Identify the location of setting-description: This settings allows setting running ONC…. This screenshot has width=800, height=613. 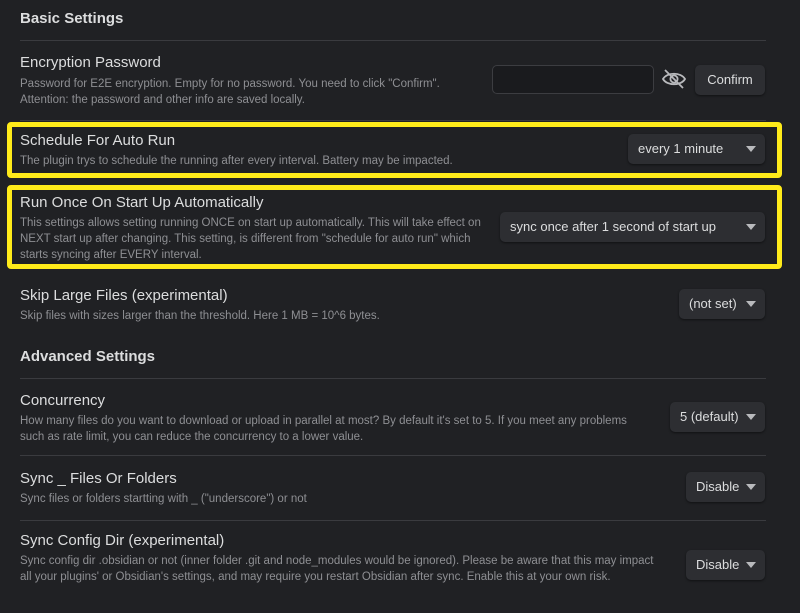
(250, 239).